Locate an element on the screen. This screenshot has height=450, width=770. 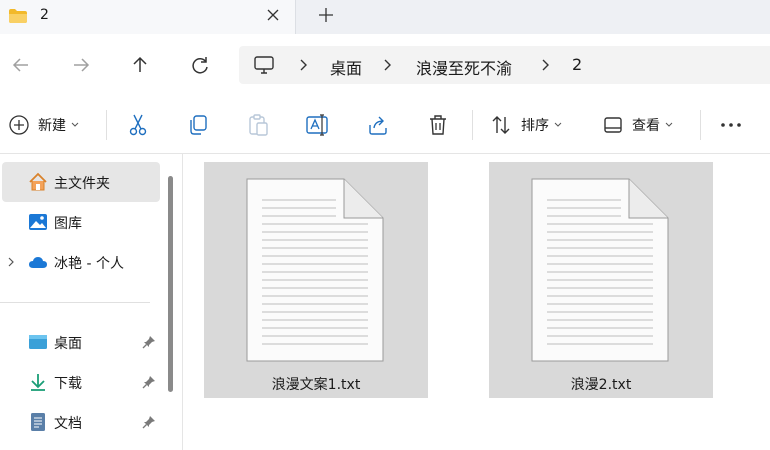
tab-title: 2 is located at coordinates (44, 15).